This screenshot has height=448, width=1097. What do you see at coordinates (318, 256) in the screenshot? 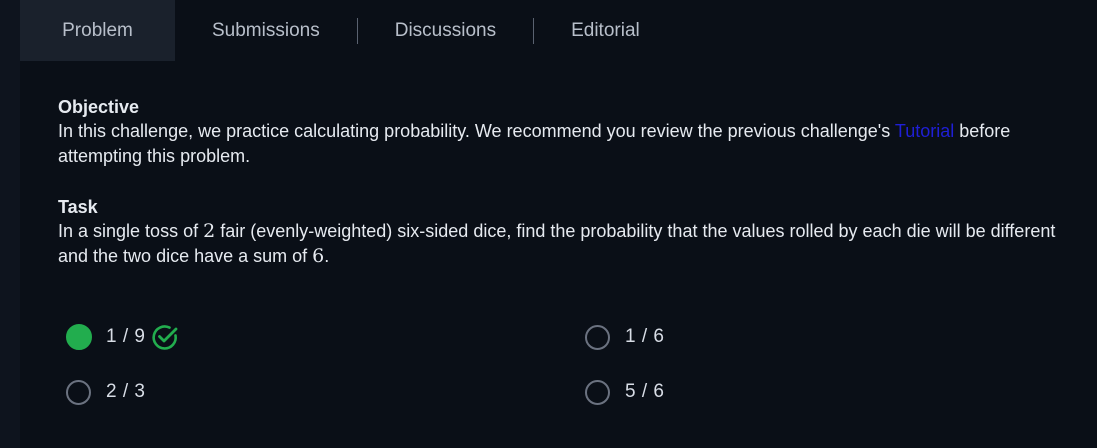
I see `sum-math: 6` at bounding box center [318, 256].